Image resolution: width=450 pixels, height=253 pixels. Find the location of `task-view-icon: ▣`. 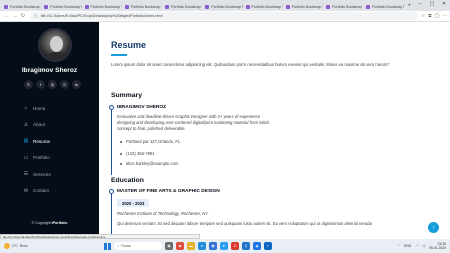

task-view-icon: ▣ is located at coordinates (169, 246).